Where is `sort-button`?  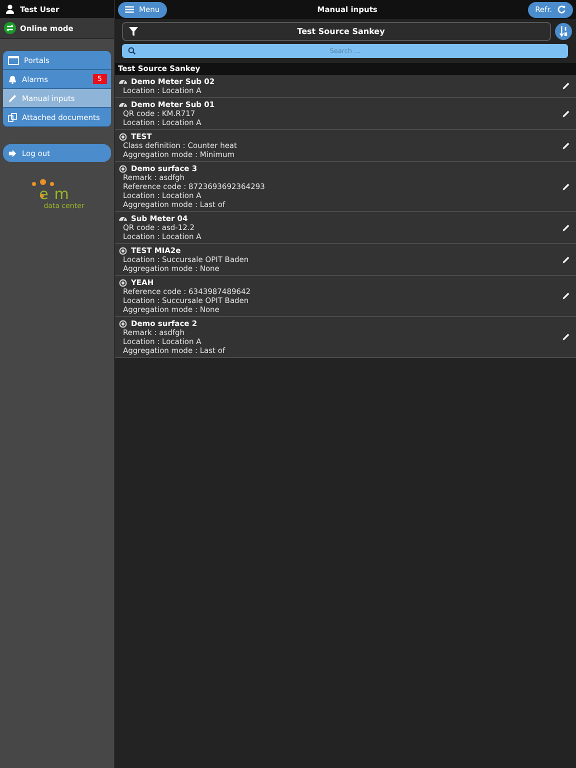
sort-button is located at coordinates (563, 31).